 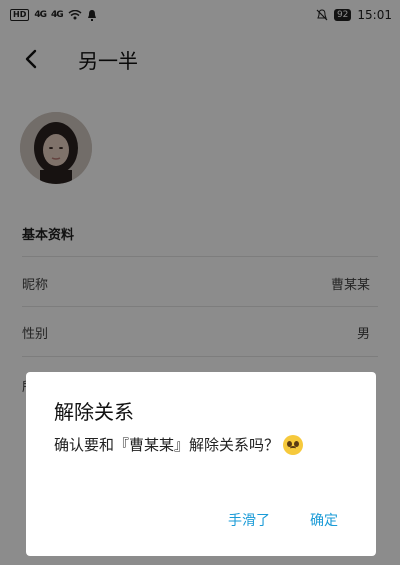 What do you see at coordinates (249, 520) in the screenshot?
I see `cancel-button: 手滑了` at bounding box center [249, 520].